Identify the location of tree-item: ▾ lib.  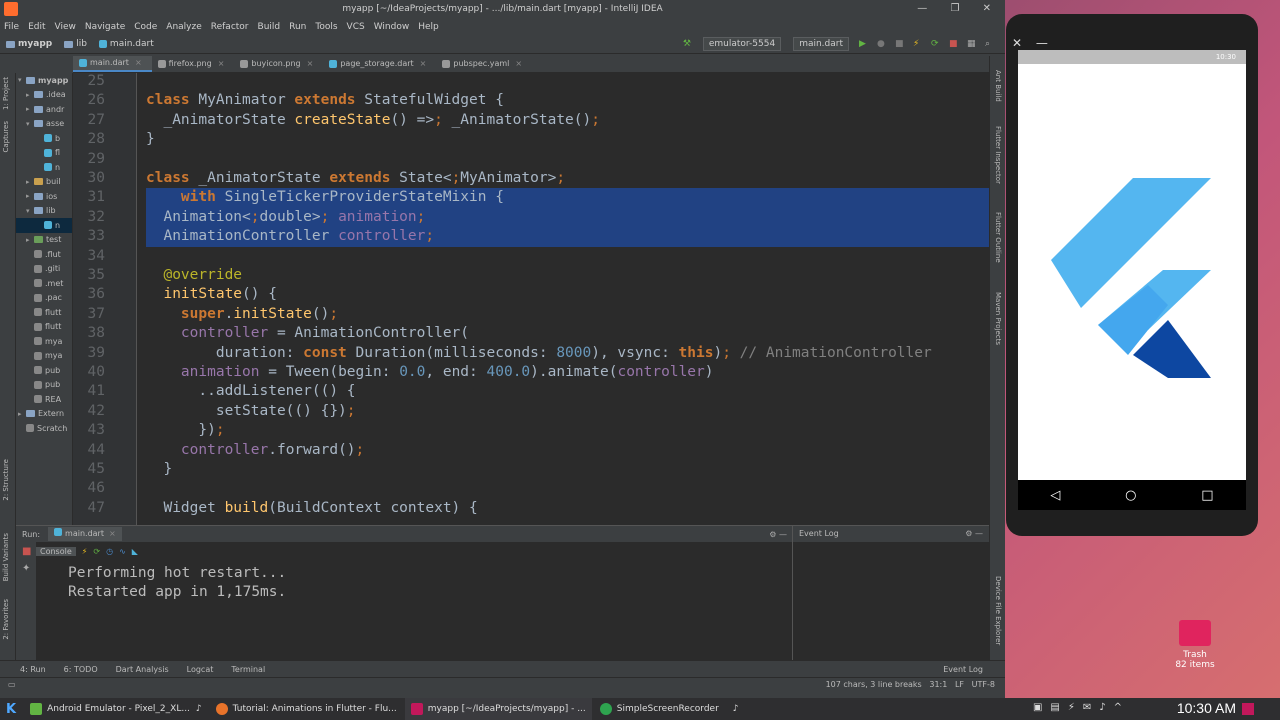
(44, 211).